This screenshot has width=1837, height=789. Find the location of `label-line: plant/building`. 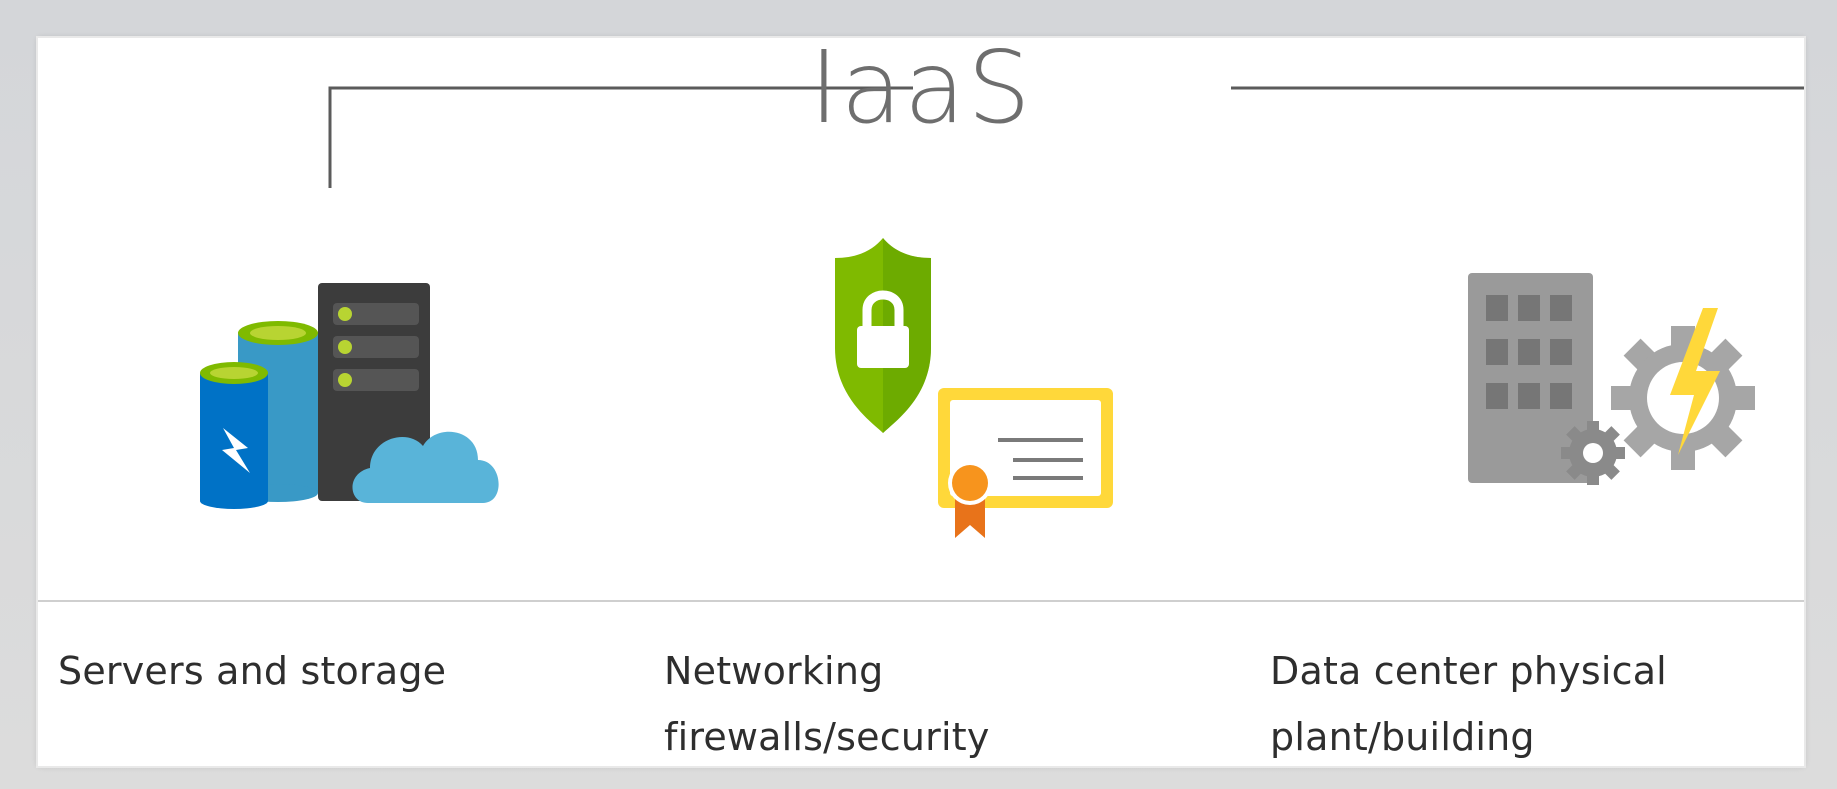

label-line: plant/building is located at coordinates (1402, 737).